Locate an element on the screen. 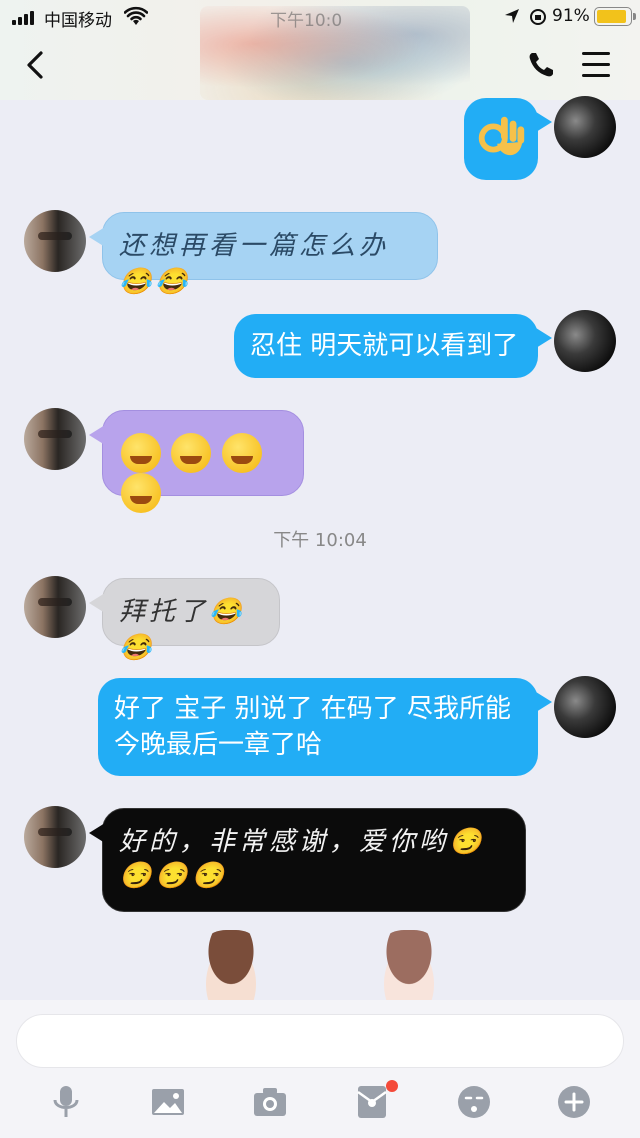  wifi-icon is located at coordinates (136, 15).